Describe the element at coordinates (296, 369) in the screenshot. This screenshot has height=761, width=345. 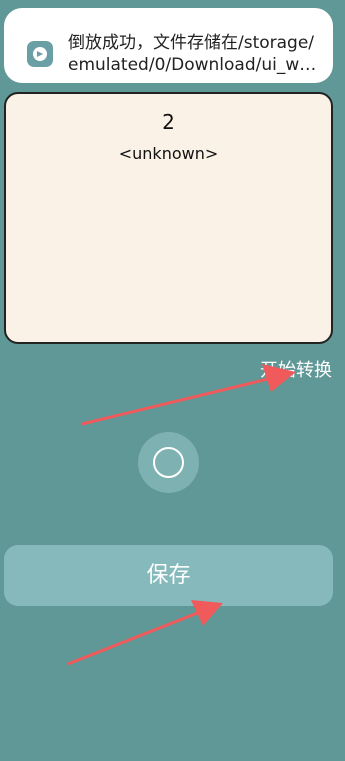
I see `start-convert-button: 开始转换` at that location.